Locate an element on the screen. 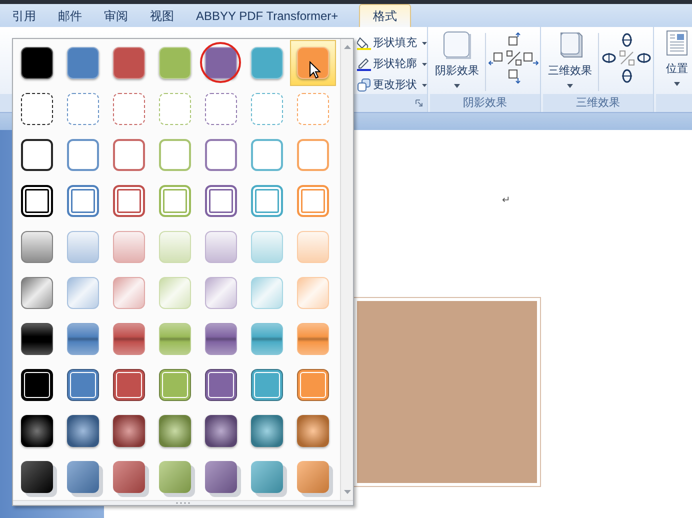  ribbon-tab: 审阅 is located at coordinates (116, 15).